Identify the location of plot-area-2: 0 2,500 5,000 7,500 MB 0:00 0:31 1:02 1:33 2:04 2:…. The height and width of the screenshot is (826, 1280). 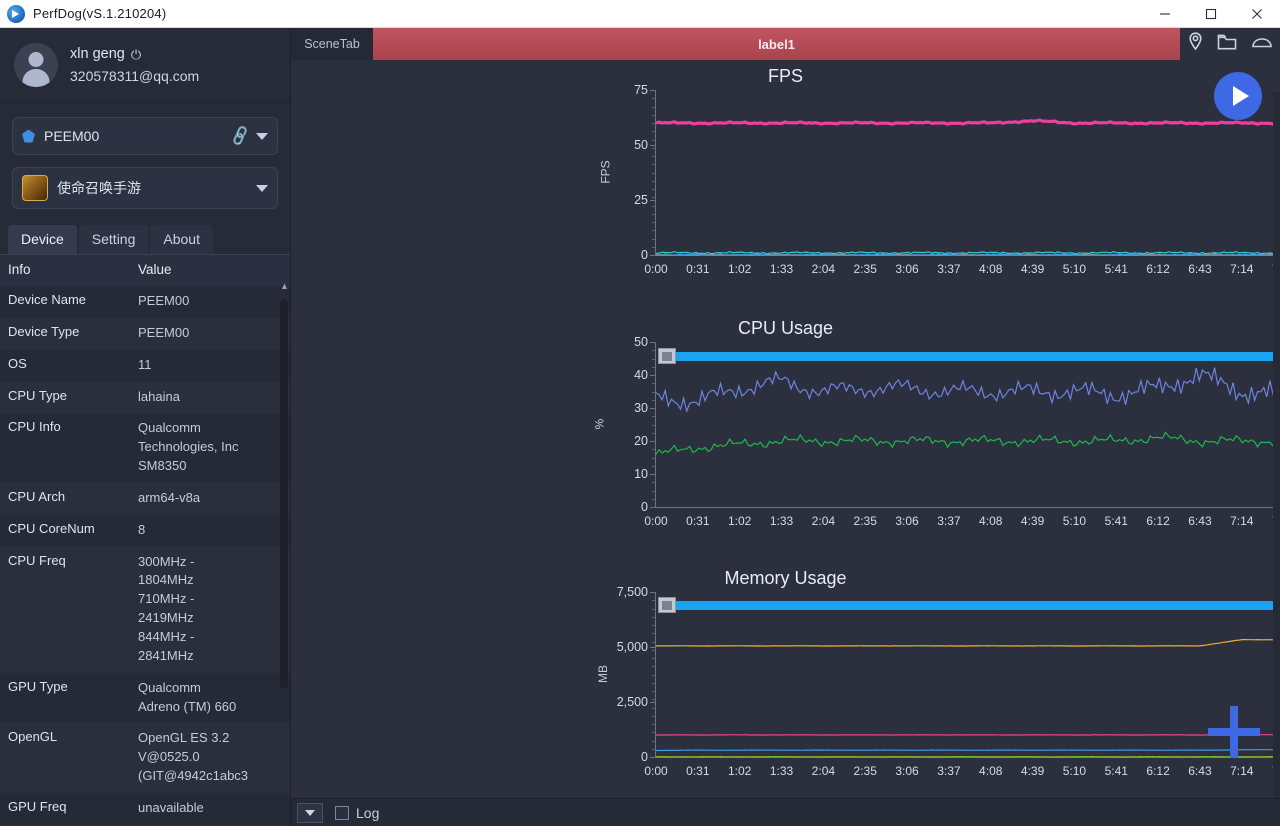
(938, 681).